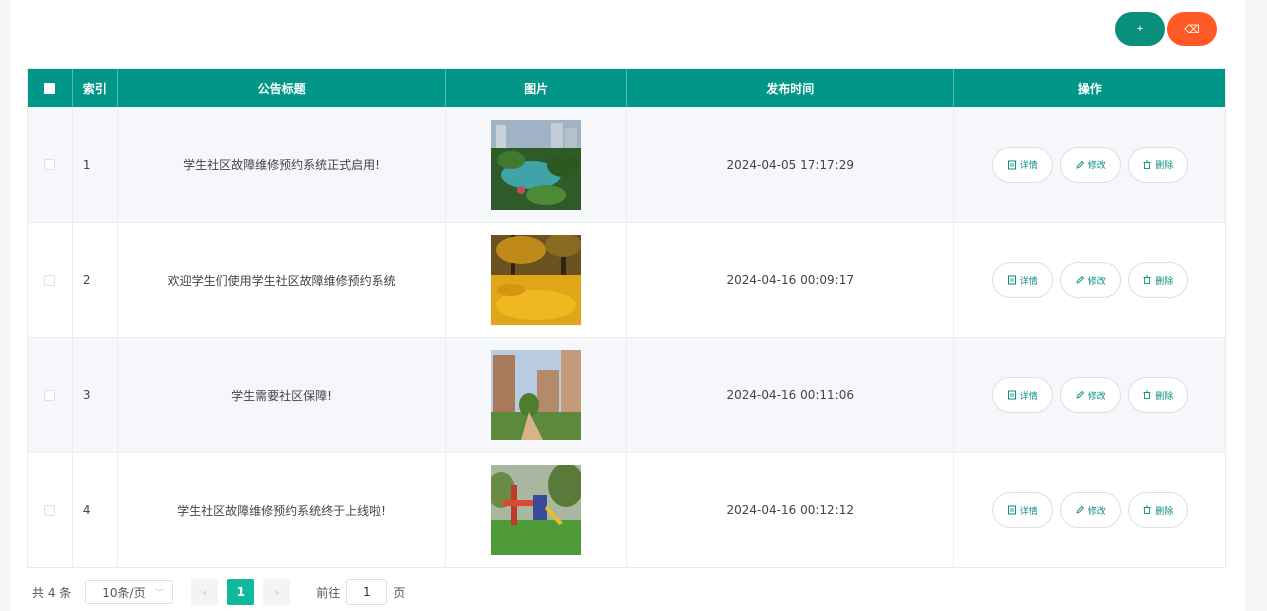  Describe the element at coordinates (282, 164) in the screenshot. I see `row-title: 学生社区故障维修预约系统正式启用!` at that location.